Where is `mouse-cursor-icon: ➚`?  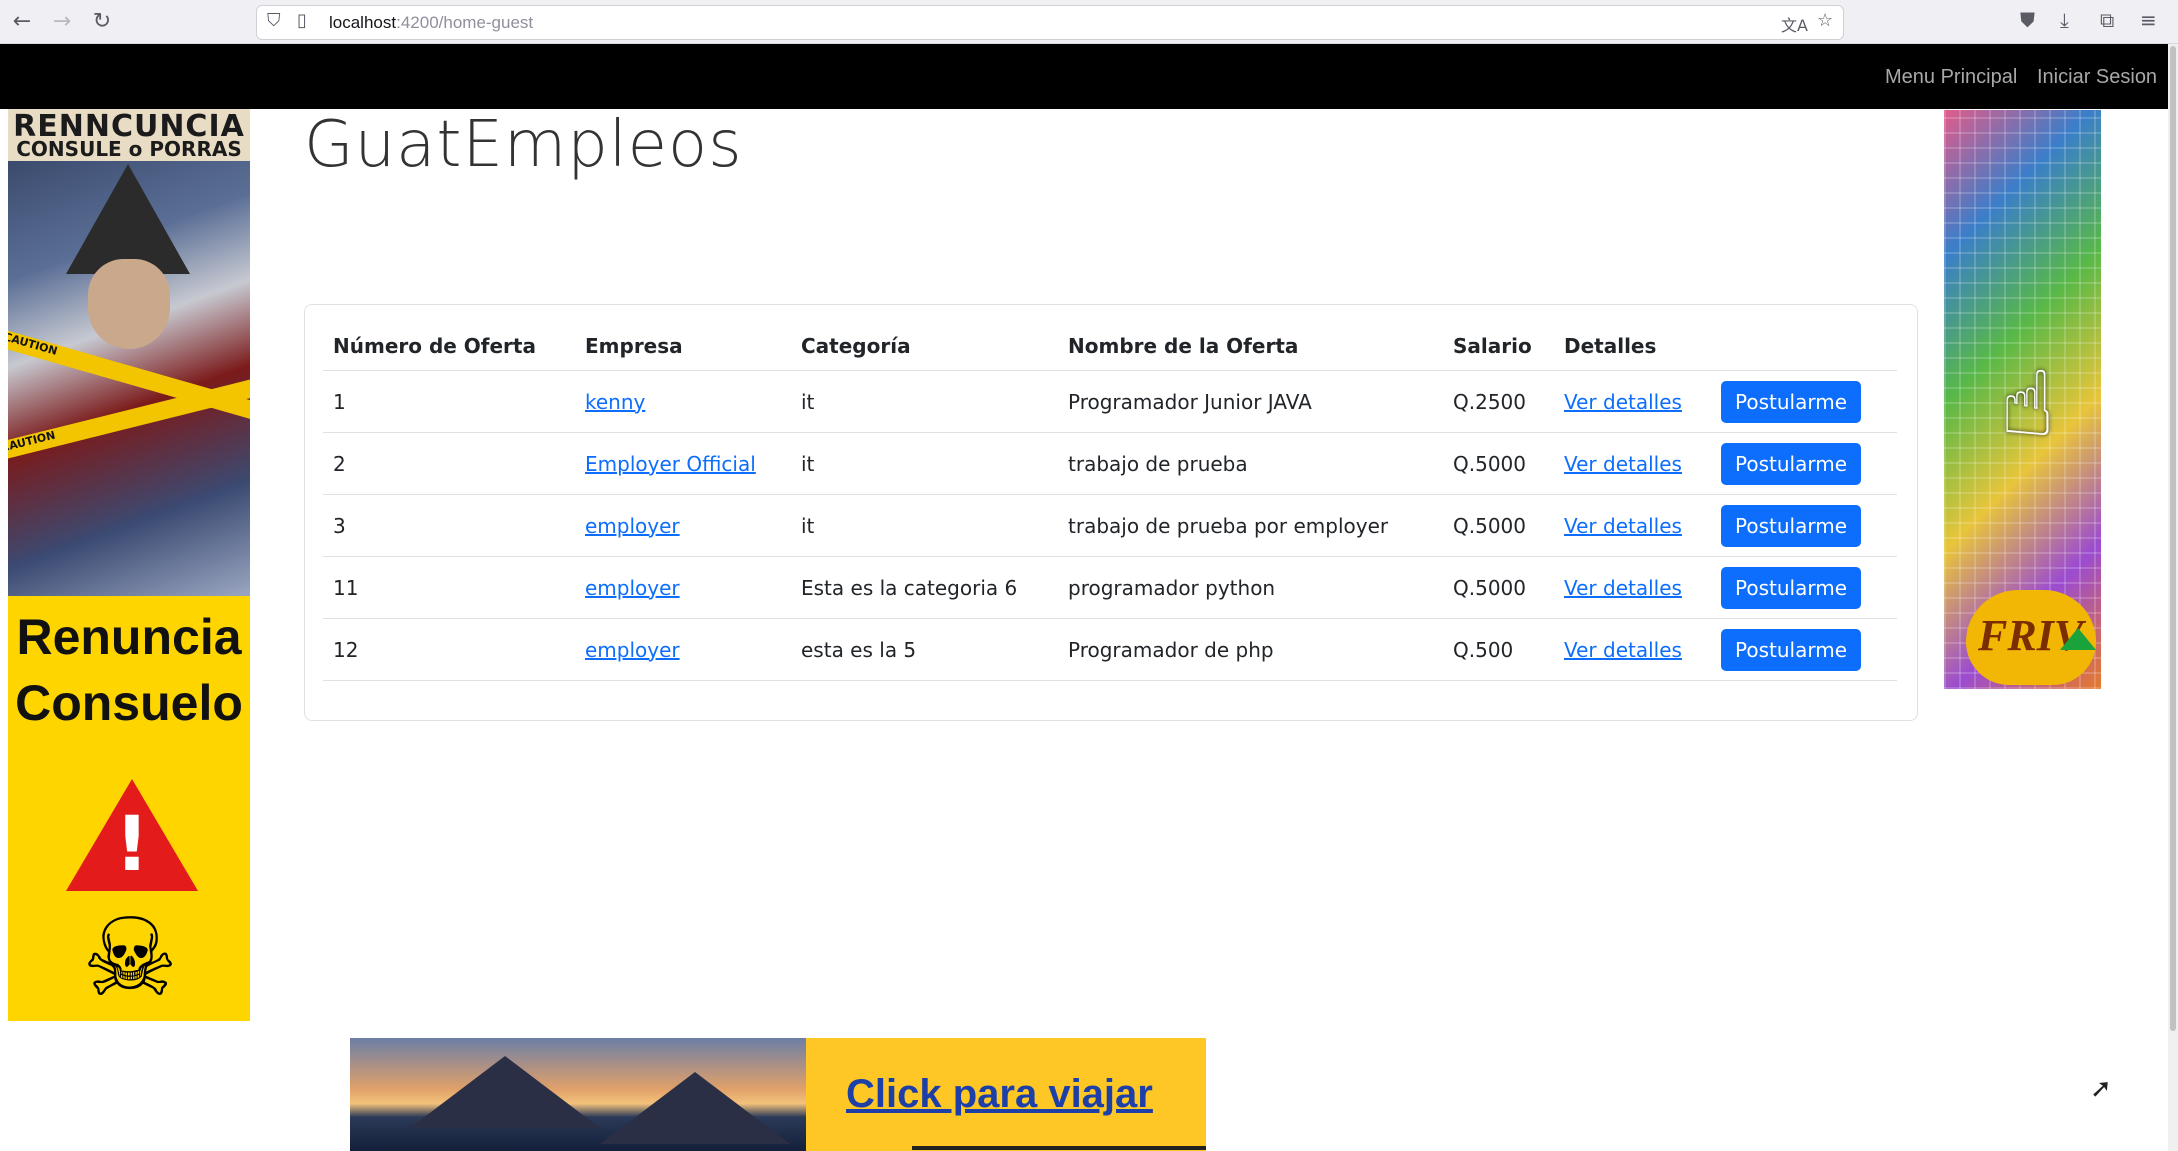
mouse-cursor-icon: ➚ is located at coordinates (2101, 1089).